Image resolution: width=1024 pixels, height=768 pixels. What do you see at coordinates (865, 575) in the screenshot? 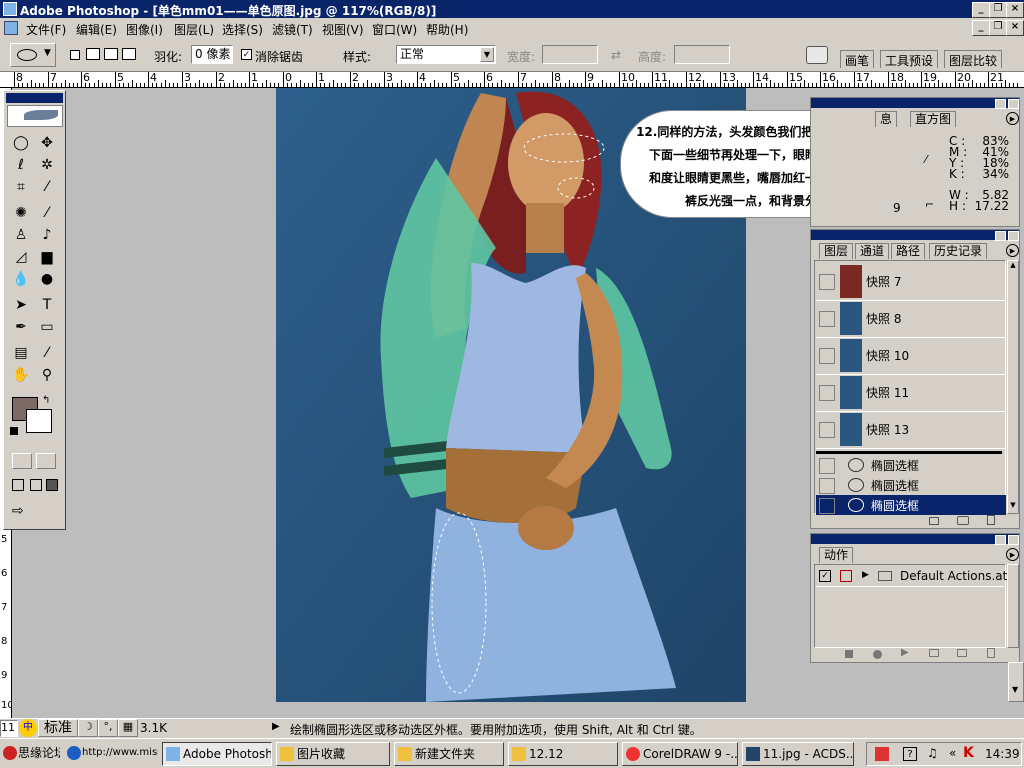
I see `expand-icon: ▶` at bounding box center [865, 575].